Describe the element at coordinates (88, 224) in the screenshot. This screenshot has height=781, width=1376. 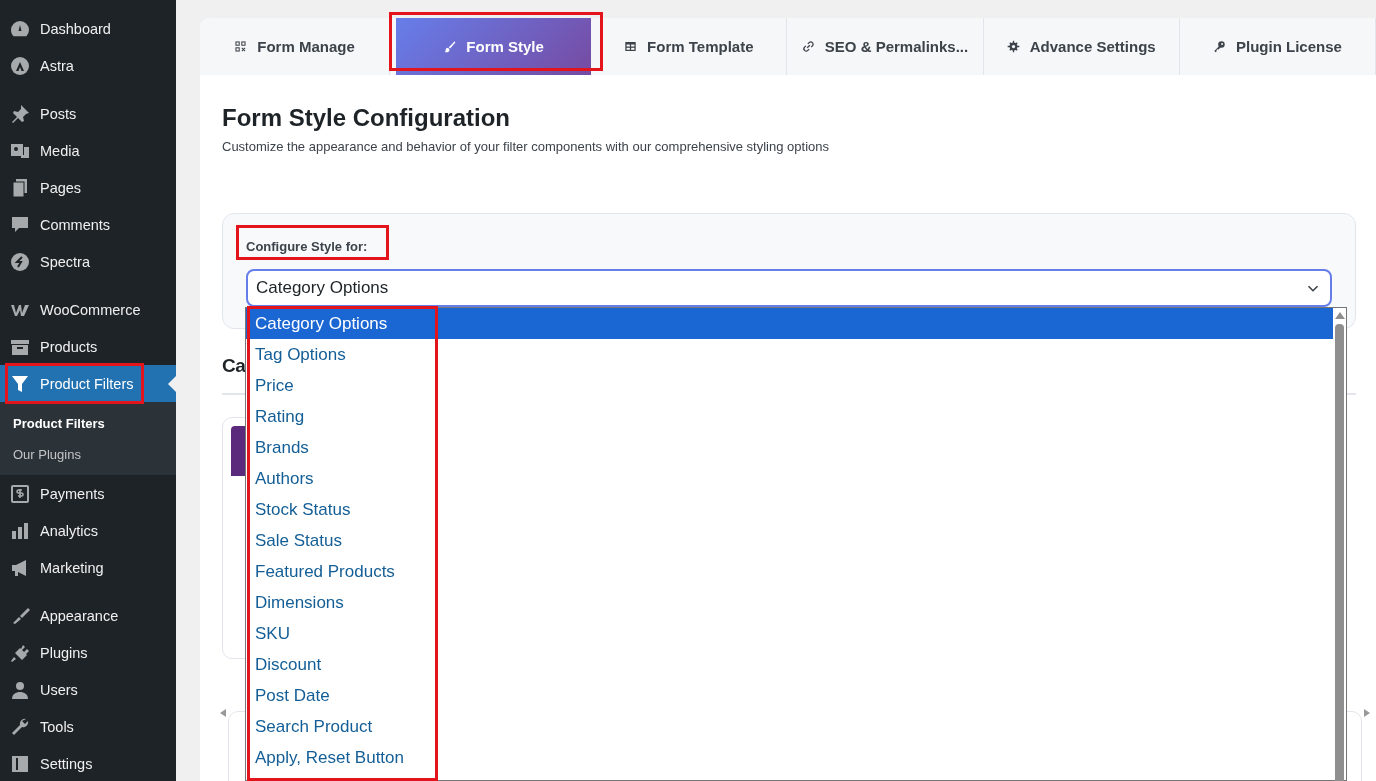
I see `sidebar-item: Comments` at that location.